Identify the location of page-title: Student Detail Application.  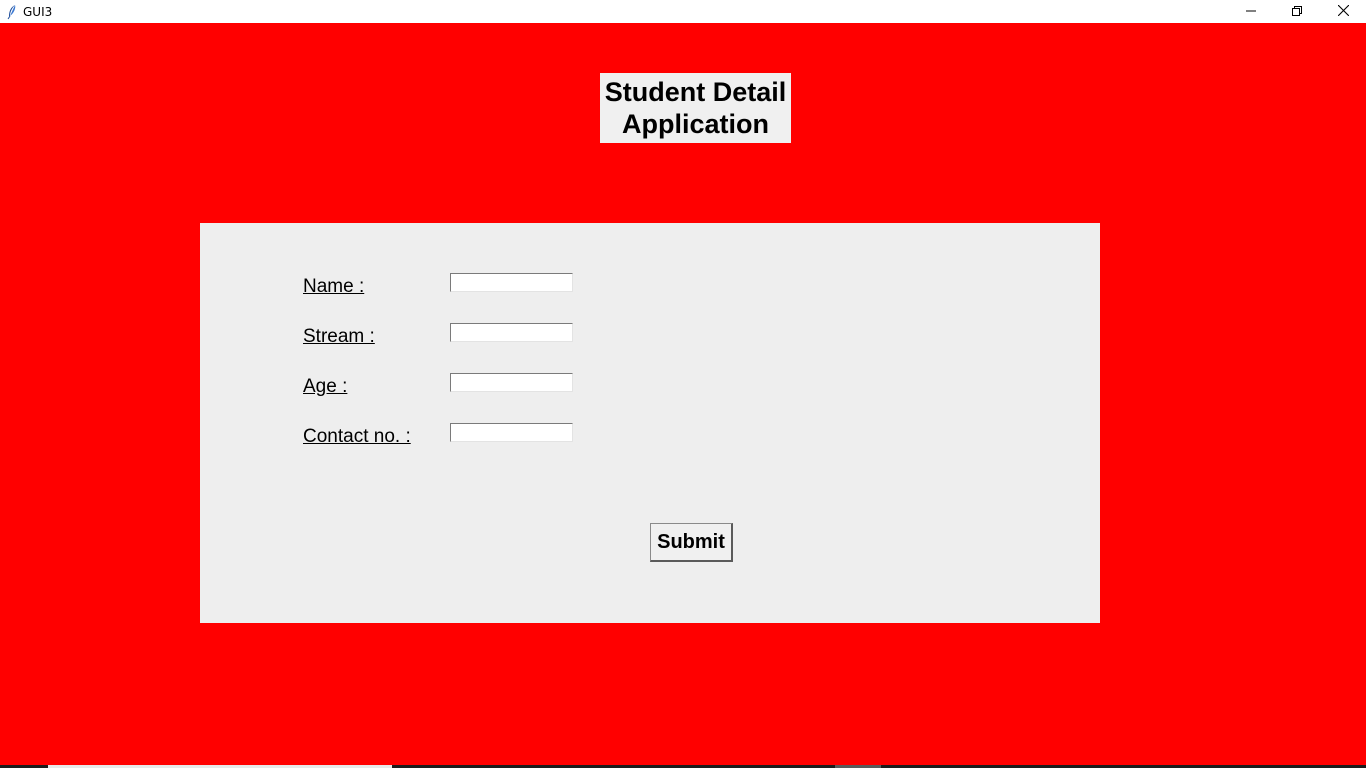
(695, 108).